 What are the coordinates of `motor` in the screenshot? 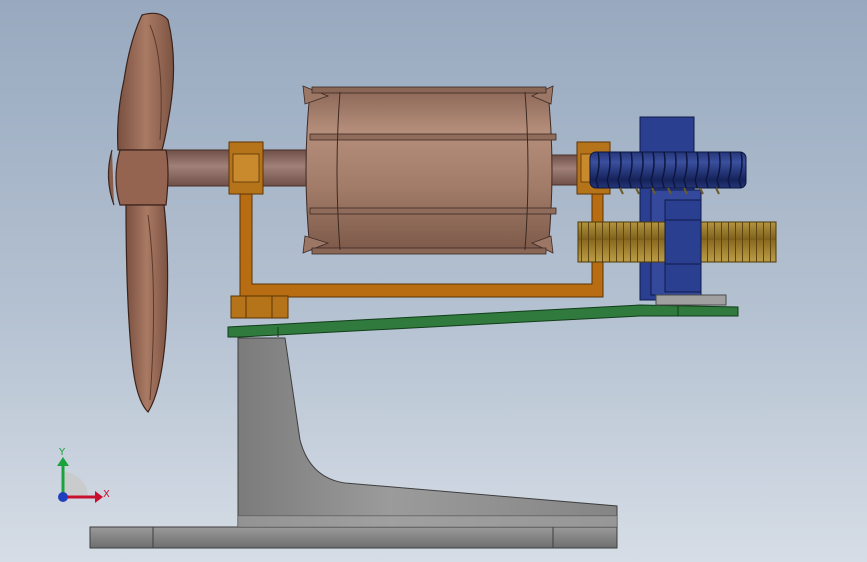 It's located at (429, 170).